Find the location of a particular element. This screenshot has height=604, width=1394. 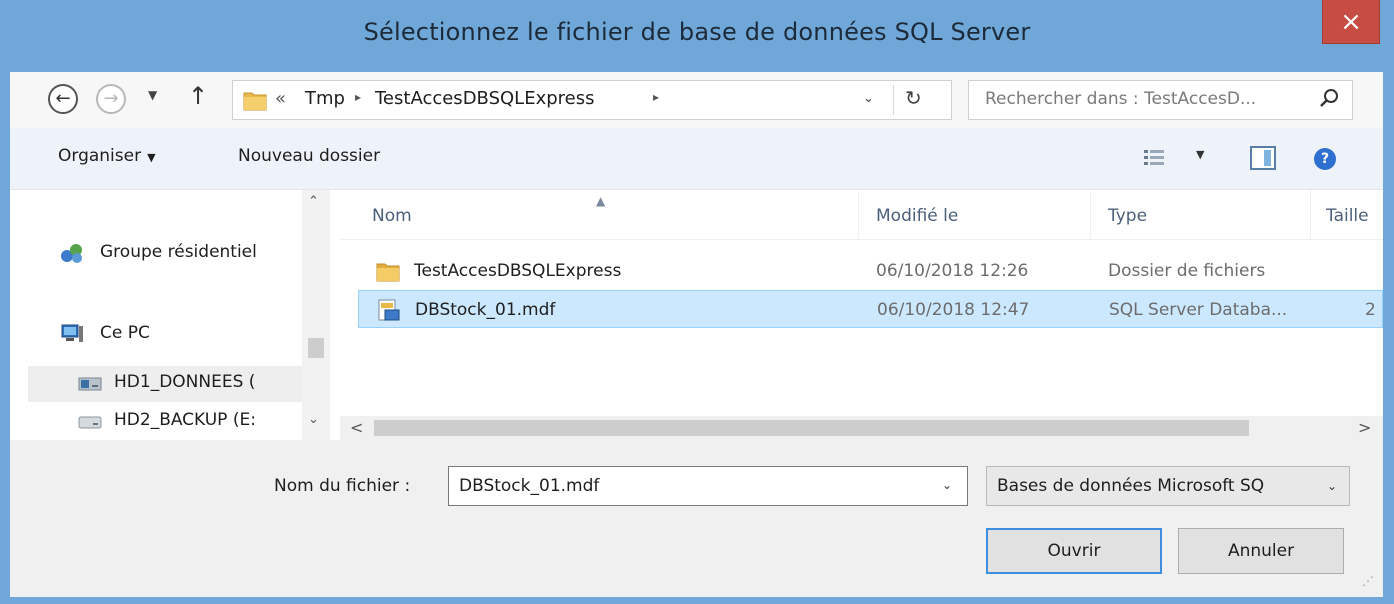

new-folder-button: Nouveau dossier is located at coordinates (309, 156).